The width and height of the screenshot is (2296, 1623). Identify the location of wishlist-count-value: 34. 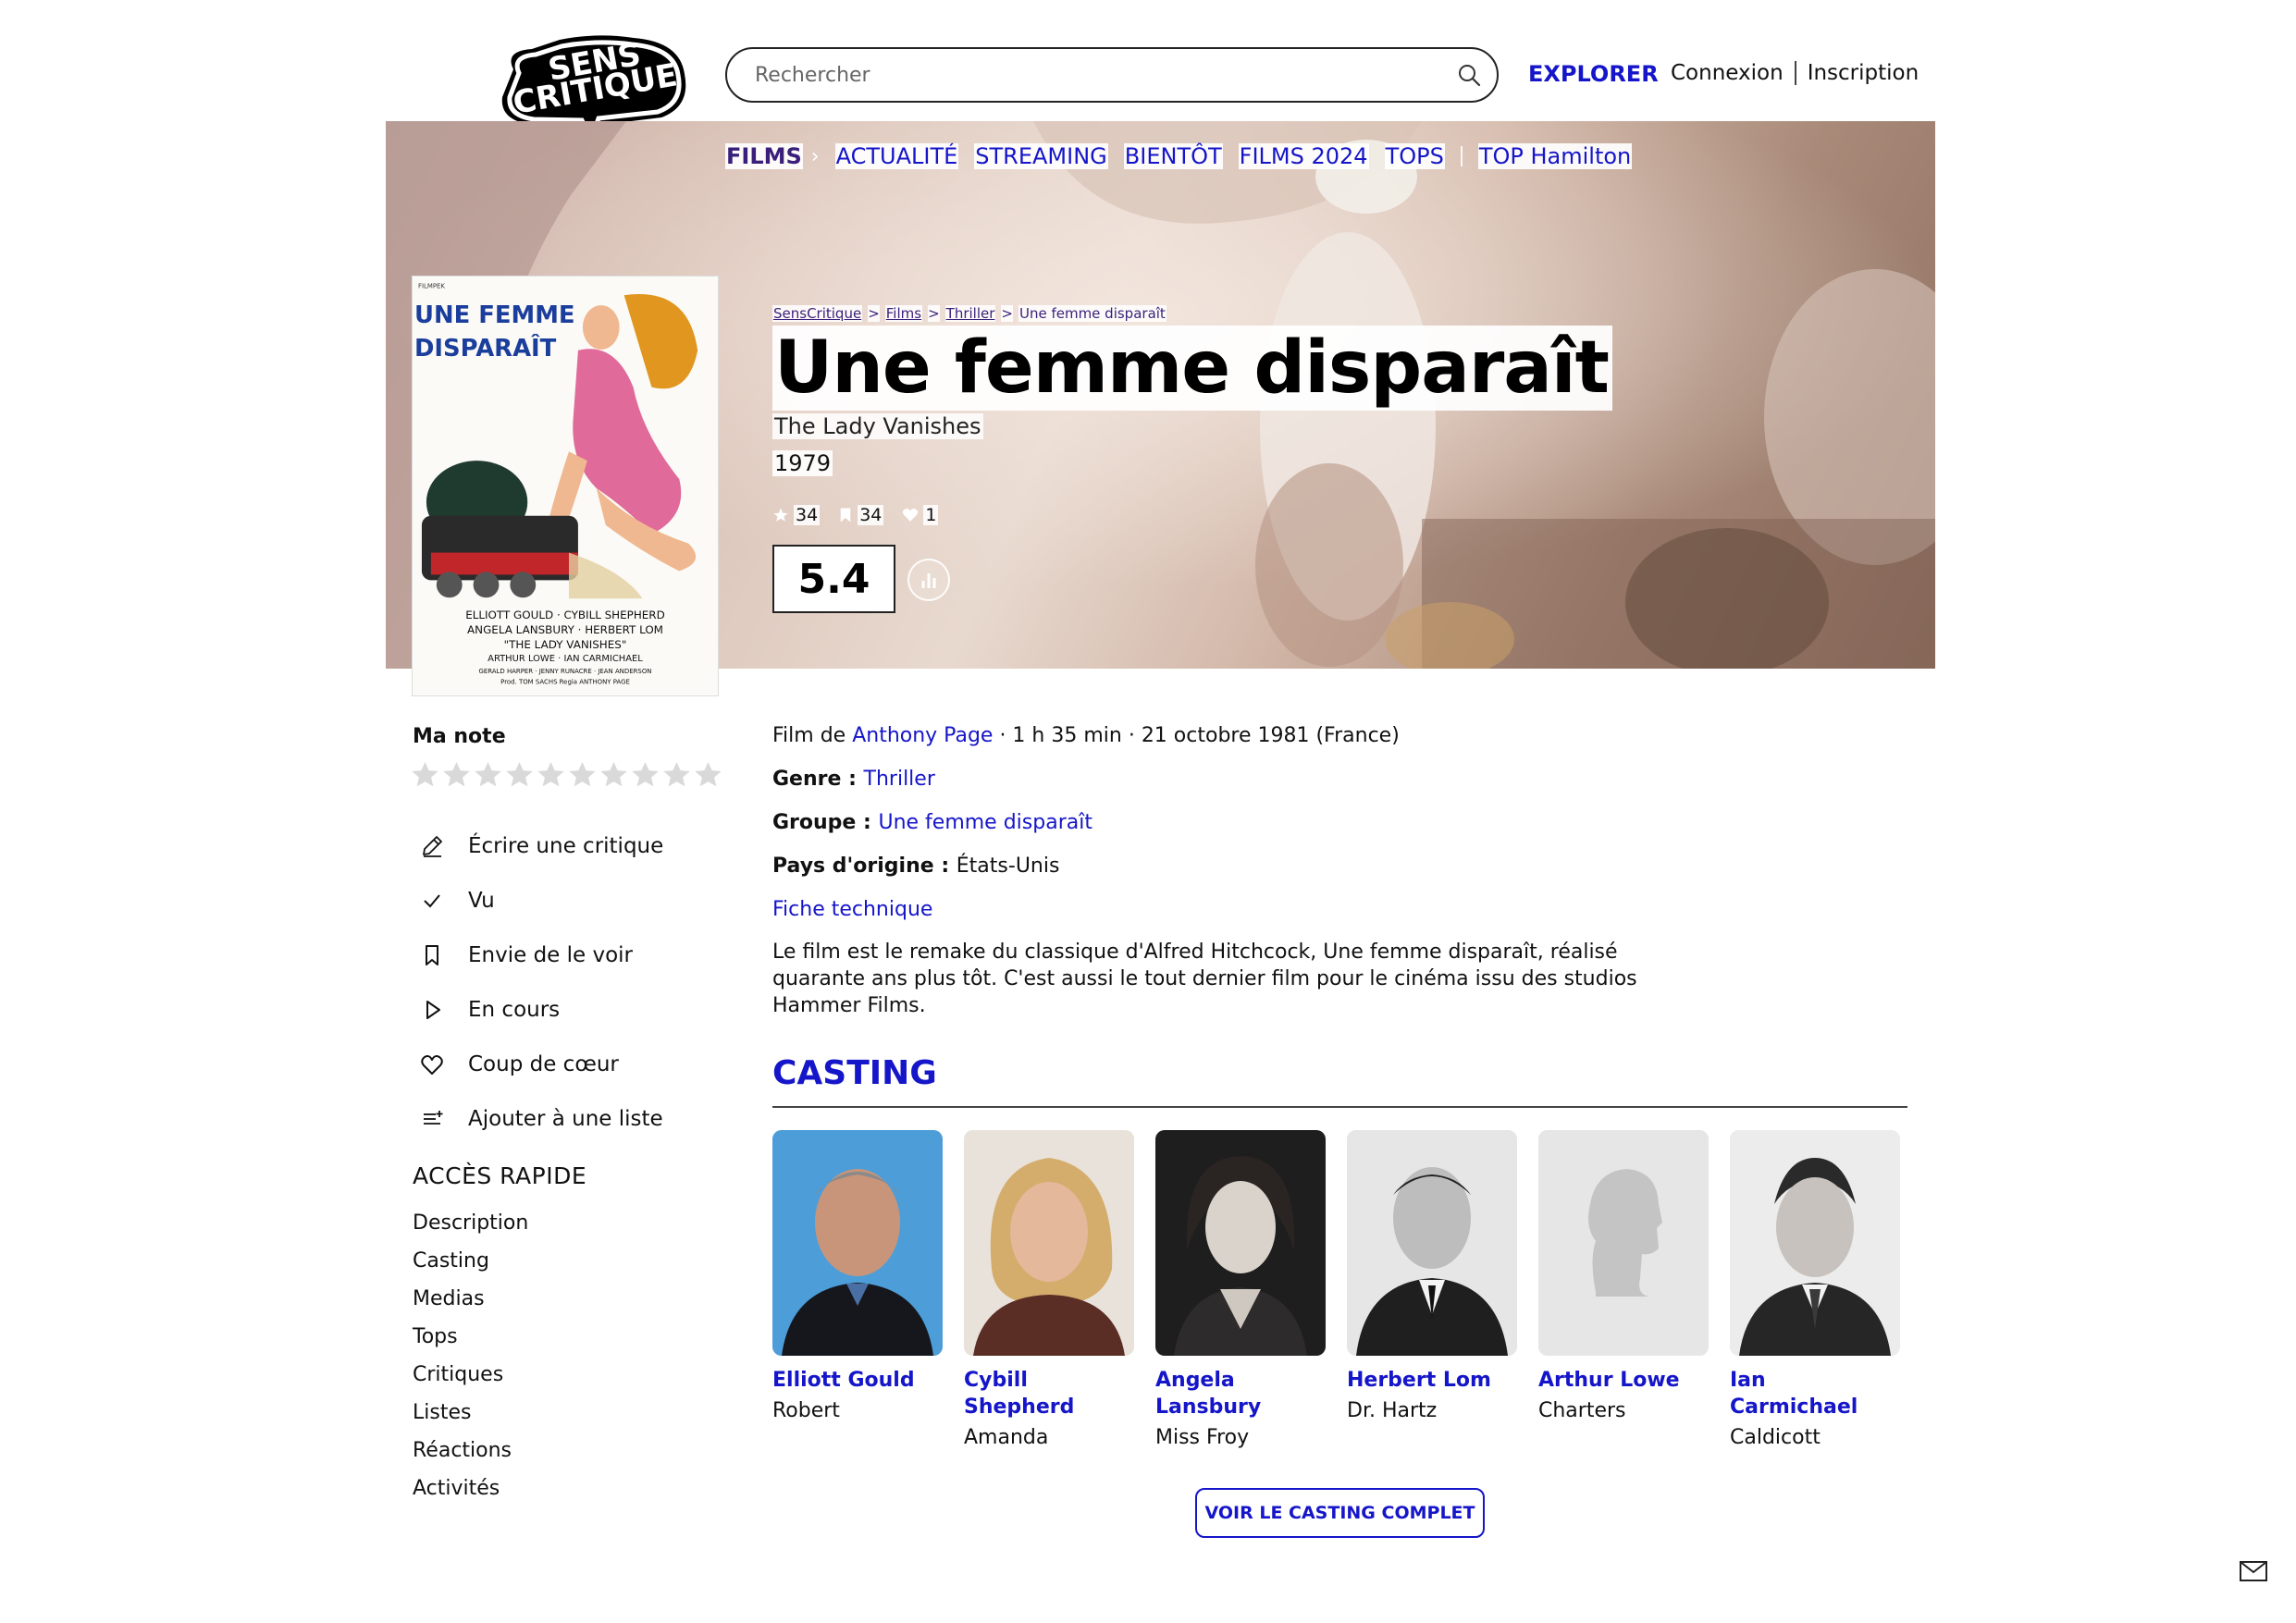
(871, 515).